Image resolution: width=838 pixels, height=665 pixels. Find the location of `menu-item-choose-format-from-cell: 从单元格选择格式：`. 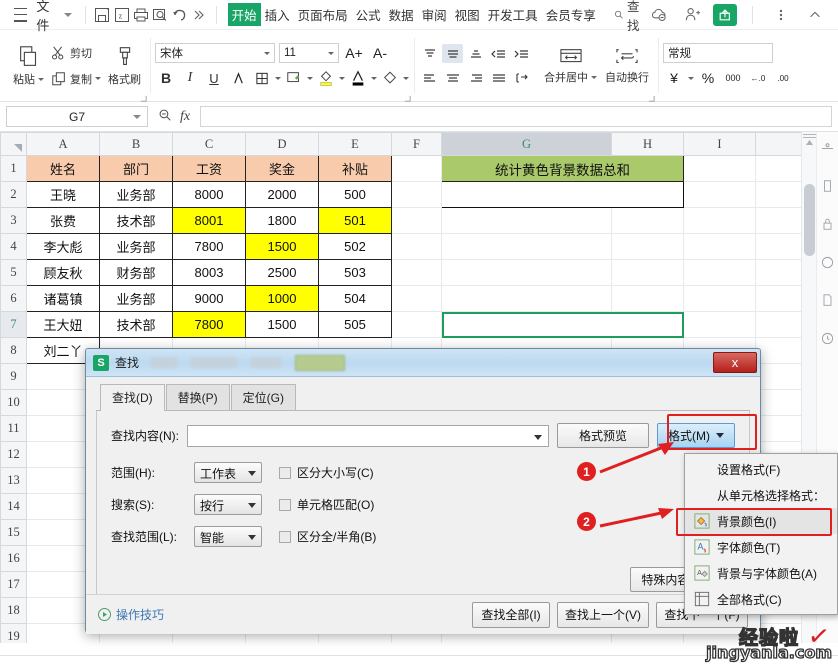

menu-item-choose-format-from-cell: 从单元格选择格式： is located at coordinates (761, 495).